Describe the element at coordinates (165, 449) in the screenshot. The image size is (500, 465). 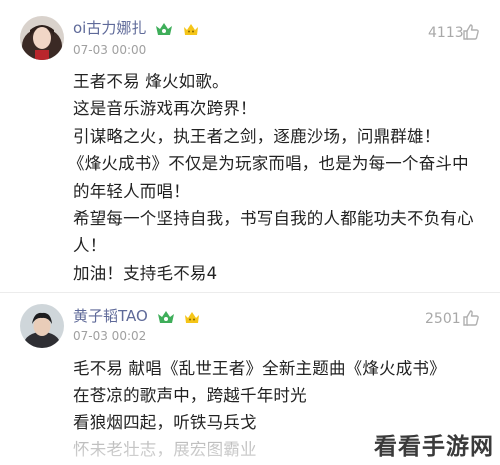
I see `comment-text-line: 怀未老壮志，展宏图霸业` at that location.